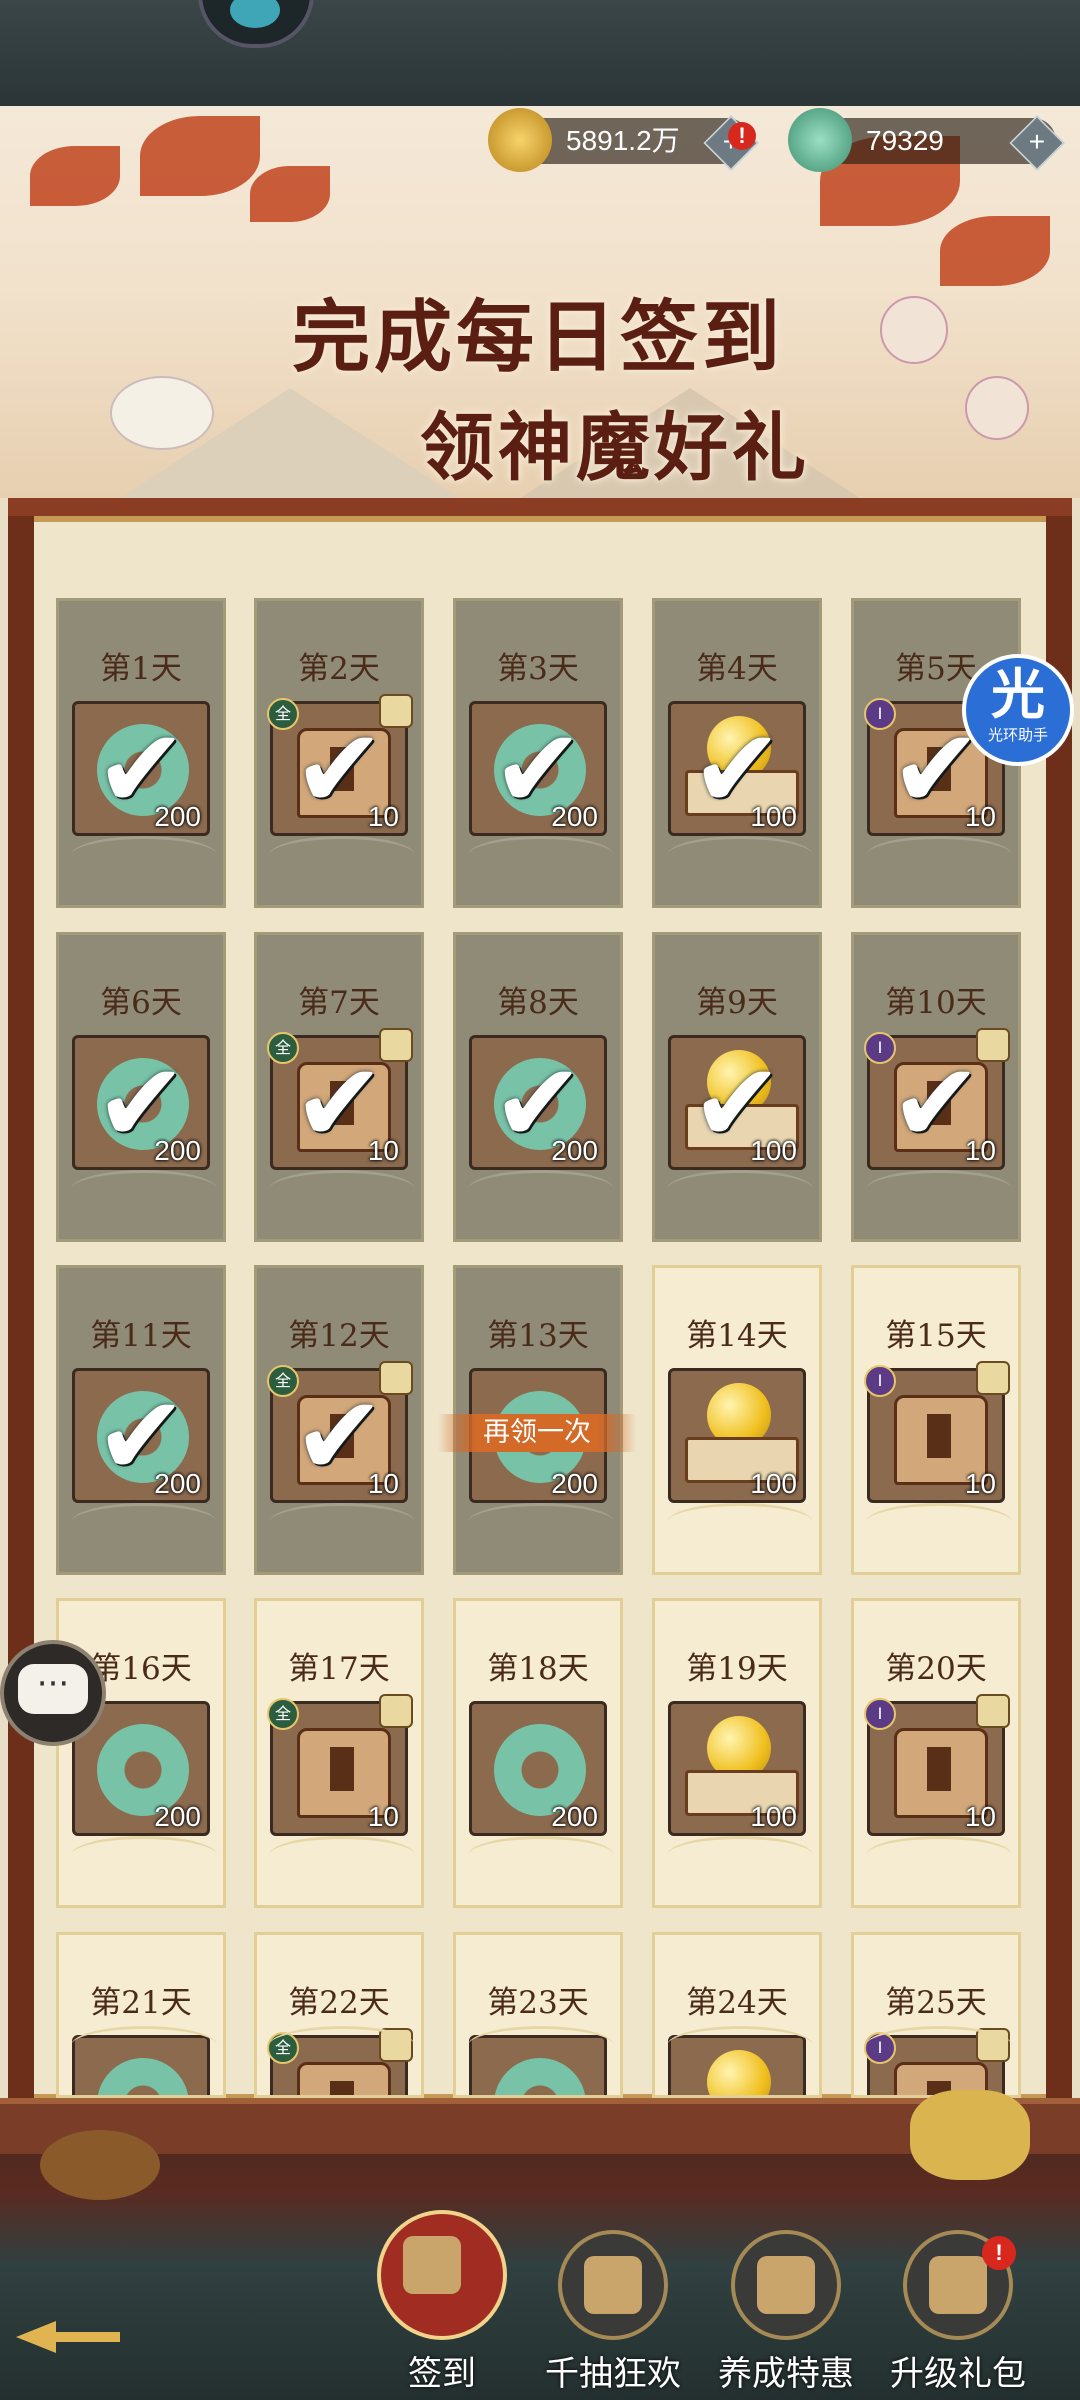 This screenshot has width=1080, height=2400. What do you see at coordinates (538, 1336) in the screenshot?
I see `day-label: 第13天` at bounding box center [538, 1336].